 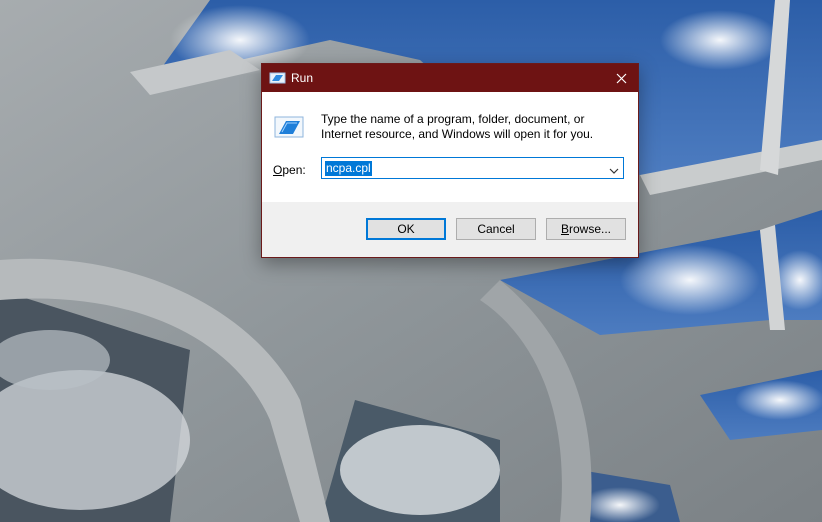 I want to click on run-program-icon, so click(x=290, y=128).